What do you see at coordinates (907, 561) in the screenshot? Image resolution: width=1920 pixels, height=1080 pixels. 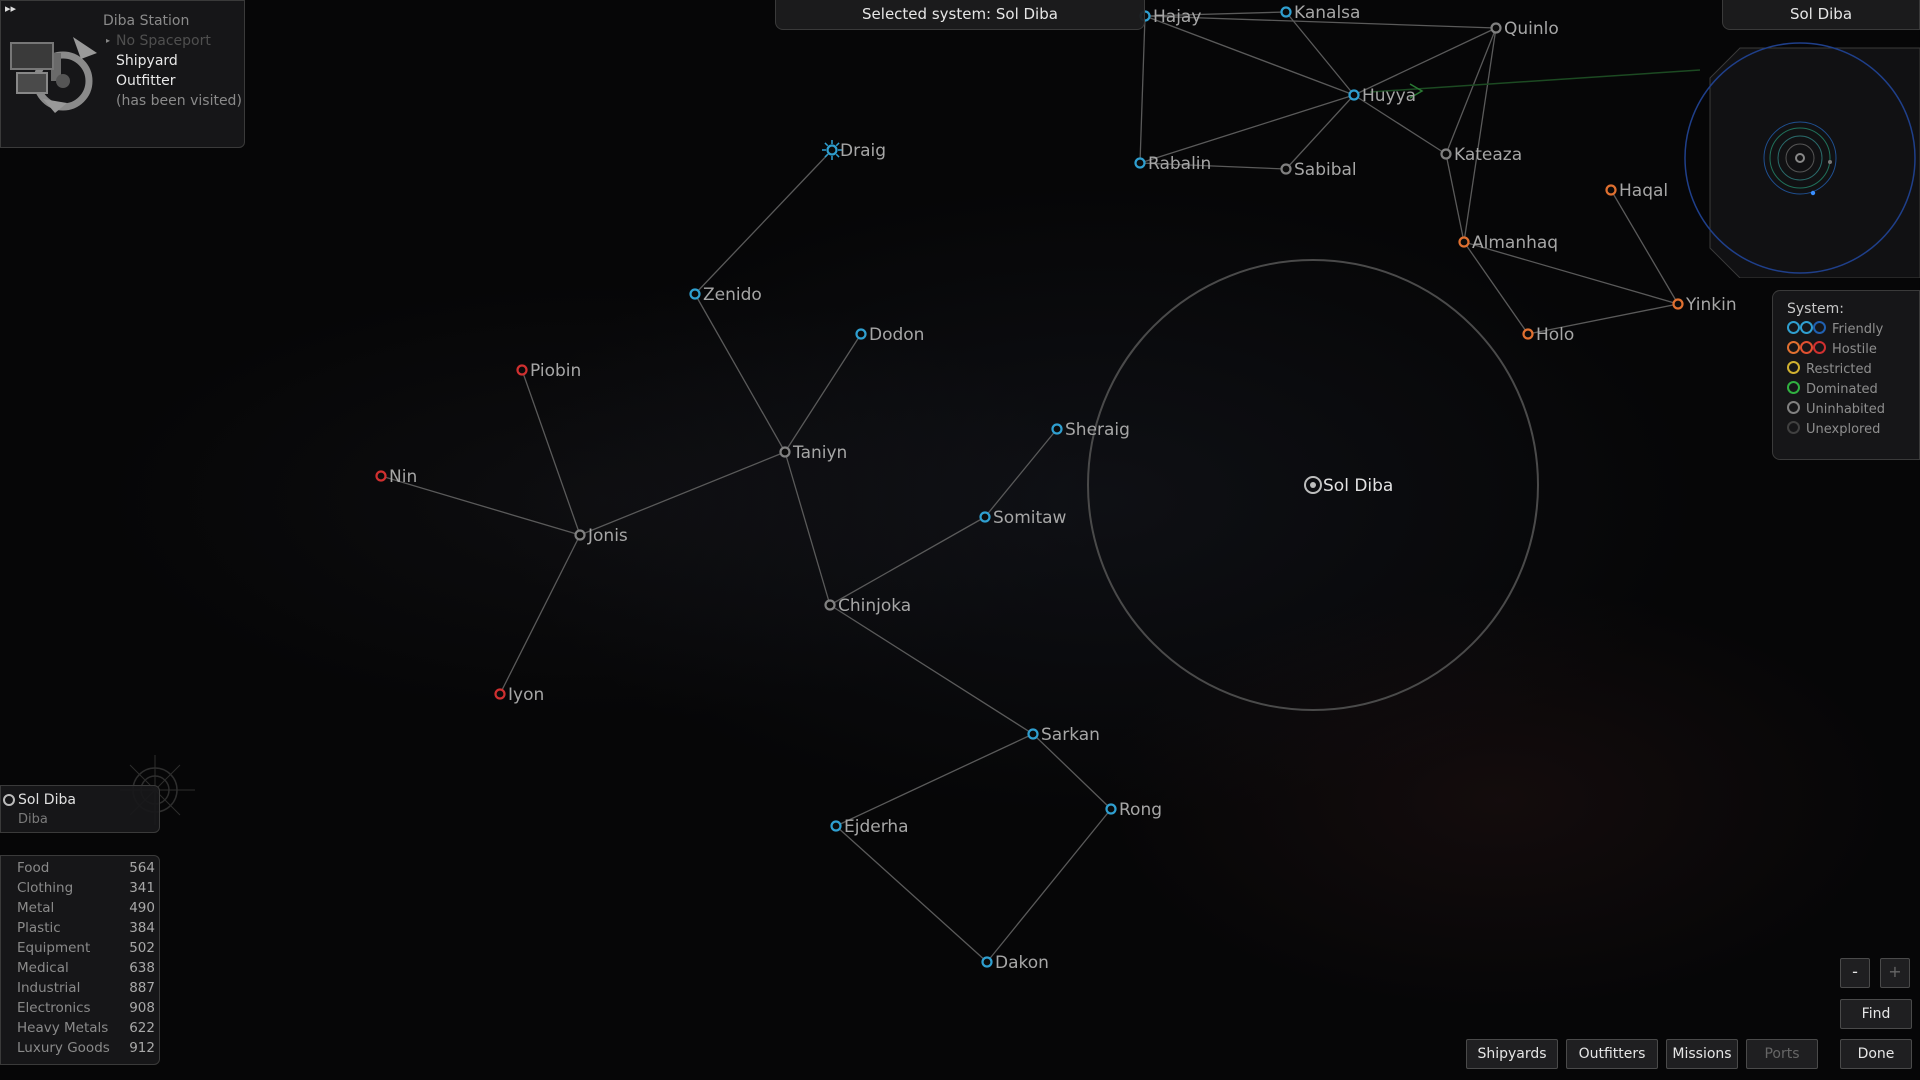 I see `hyperlane-somitaw-chinjoka` at bounding box center [907, 561].